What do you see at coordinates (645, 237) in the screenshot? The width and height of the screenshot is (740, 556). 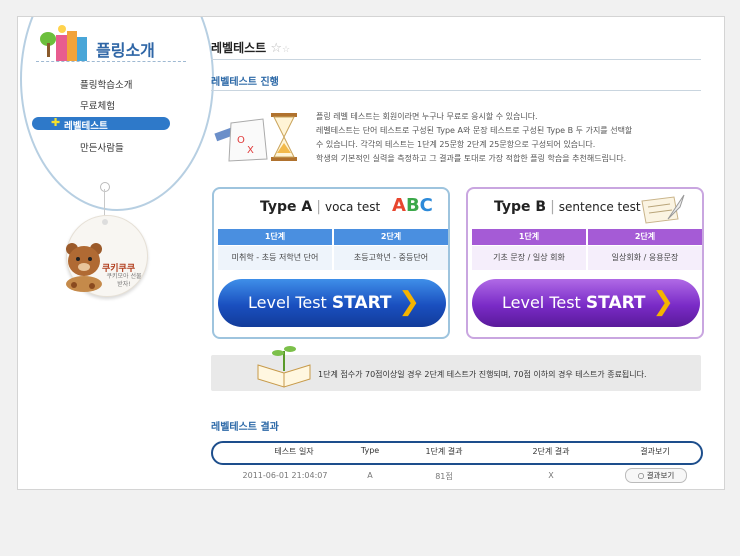 I see `type-b-stage2-header: 2단계` at bounding box center [645, 237].